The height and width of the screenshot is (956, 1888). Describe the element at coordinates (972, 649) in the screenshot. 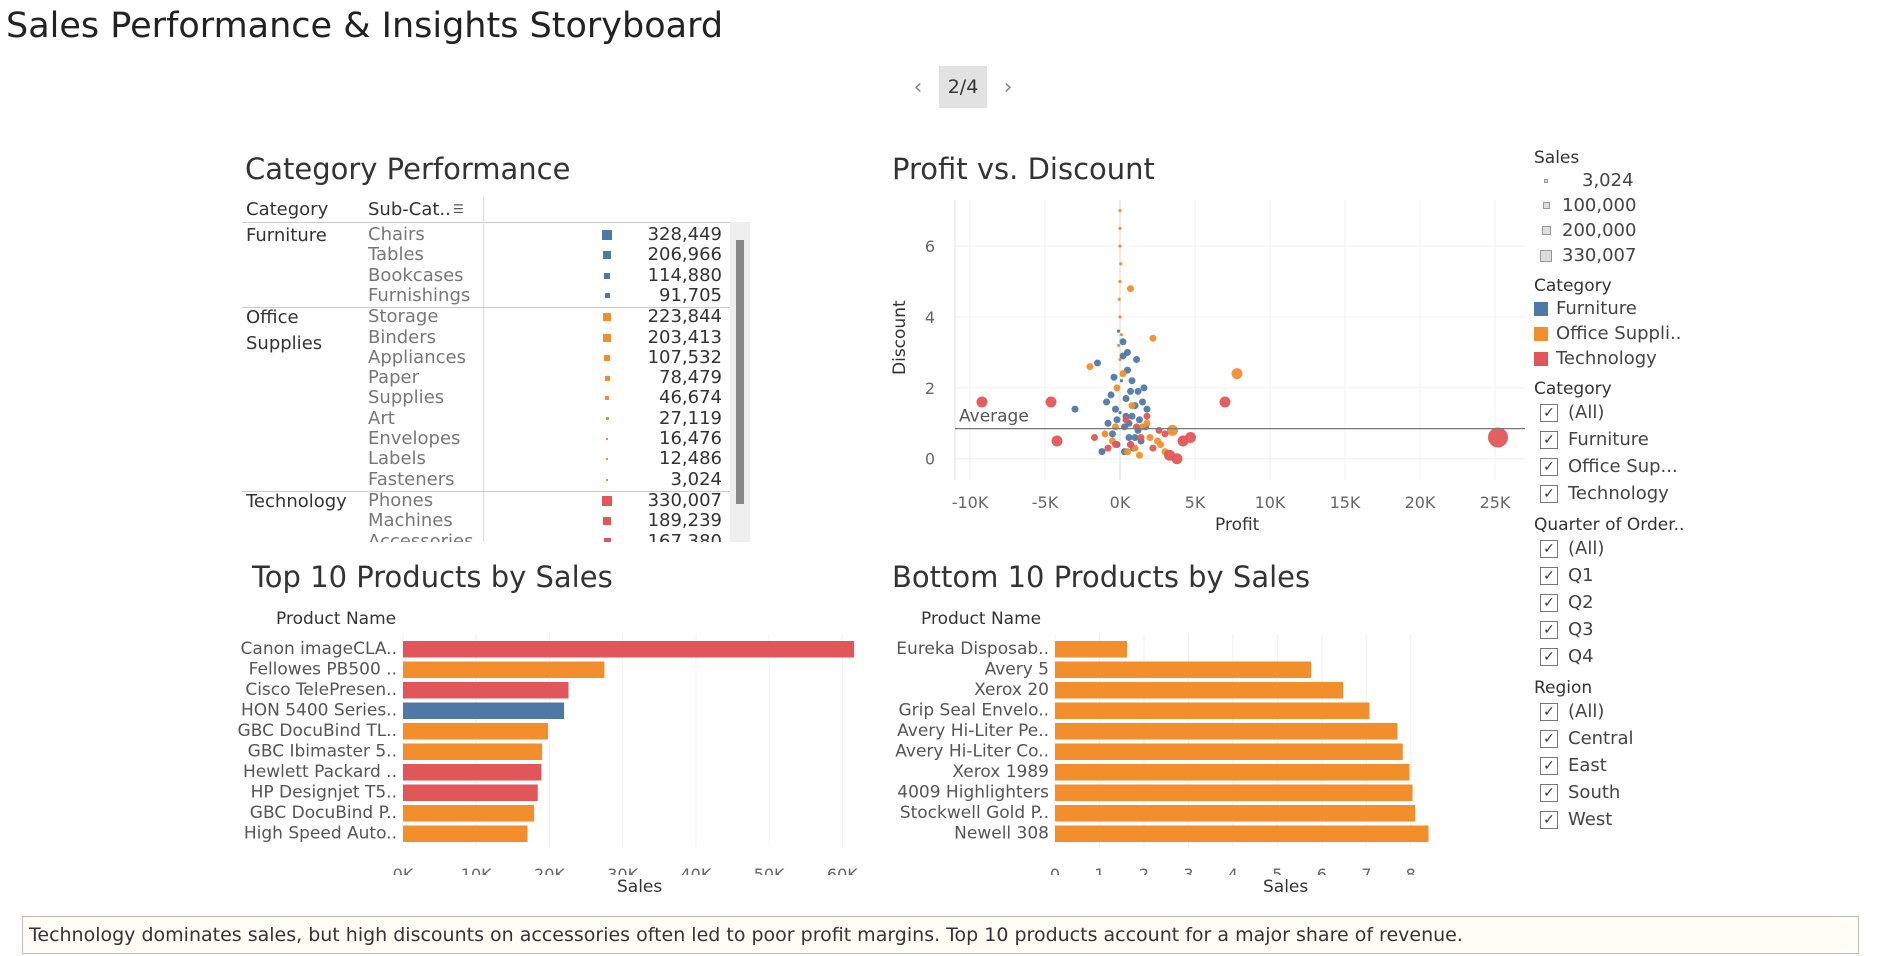

I see `product-name-label: Eureka Disposab..` at that location.